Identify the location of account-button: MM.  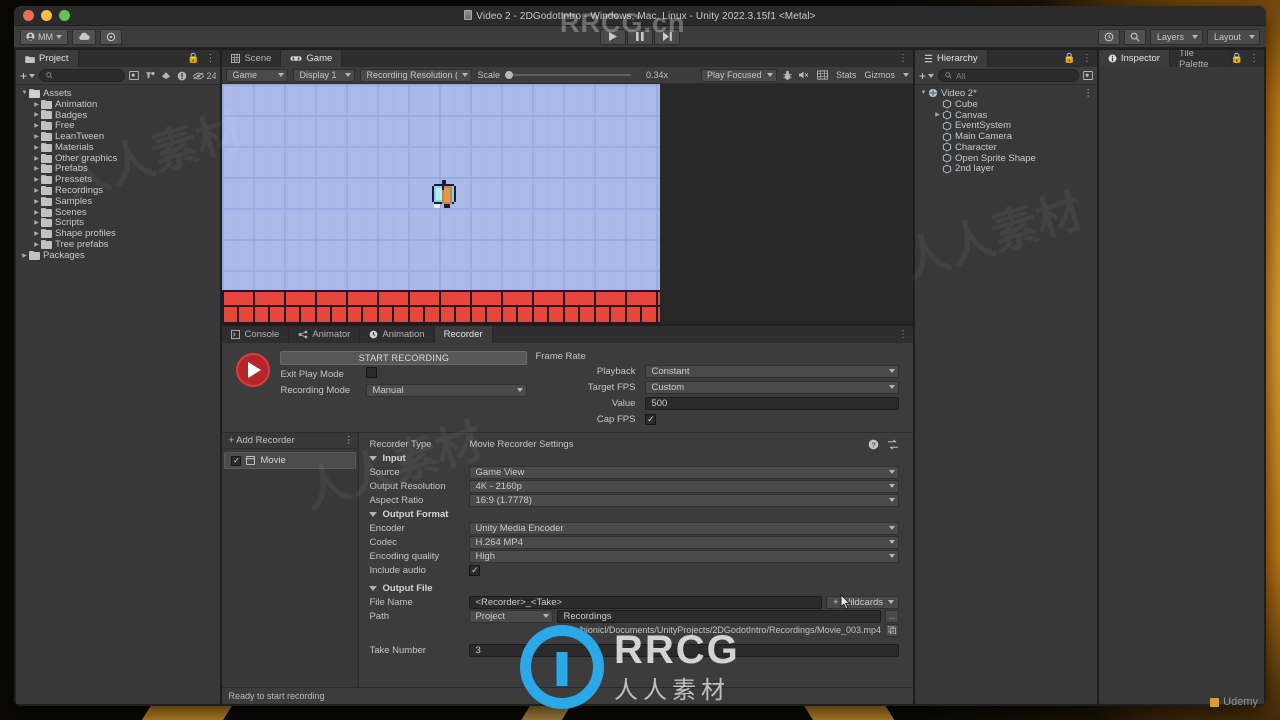
(44, 36).